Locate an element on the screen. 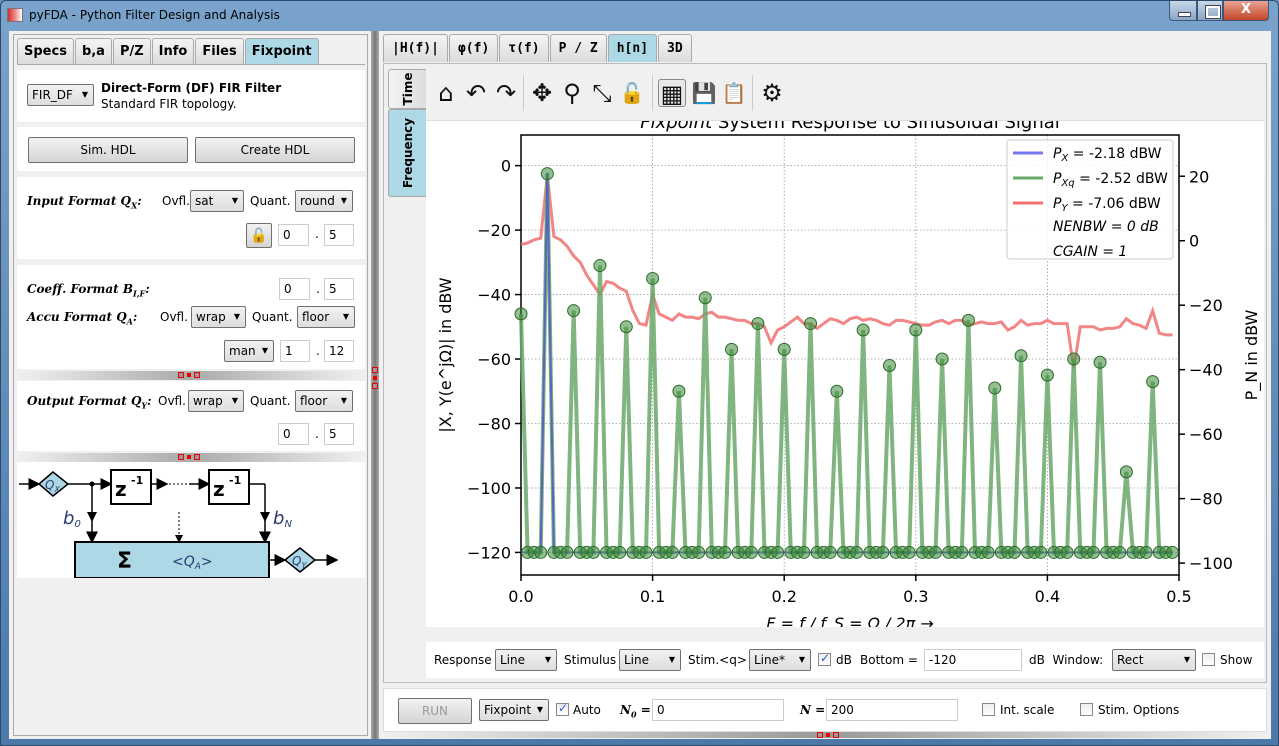 This screenshot has height=746, width=1279. sim-mode-select: Fixpoint is located at coordinates (514, 710).